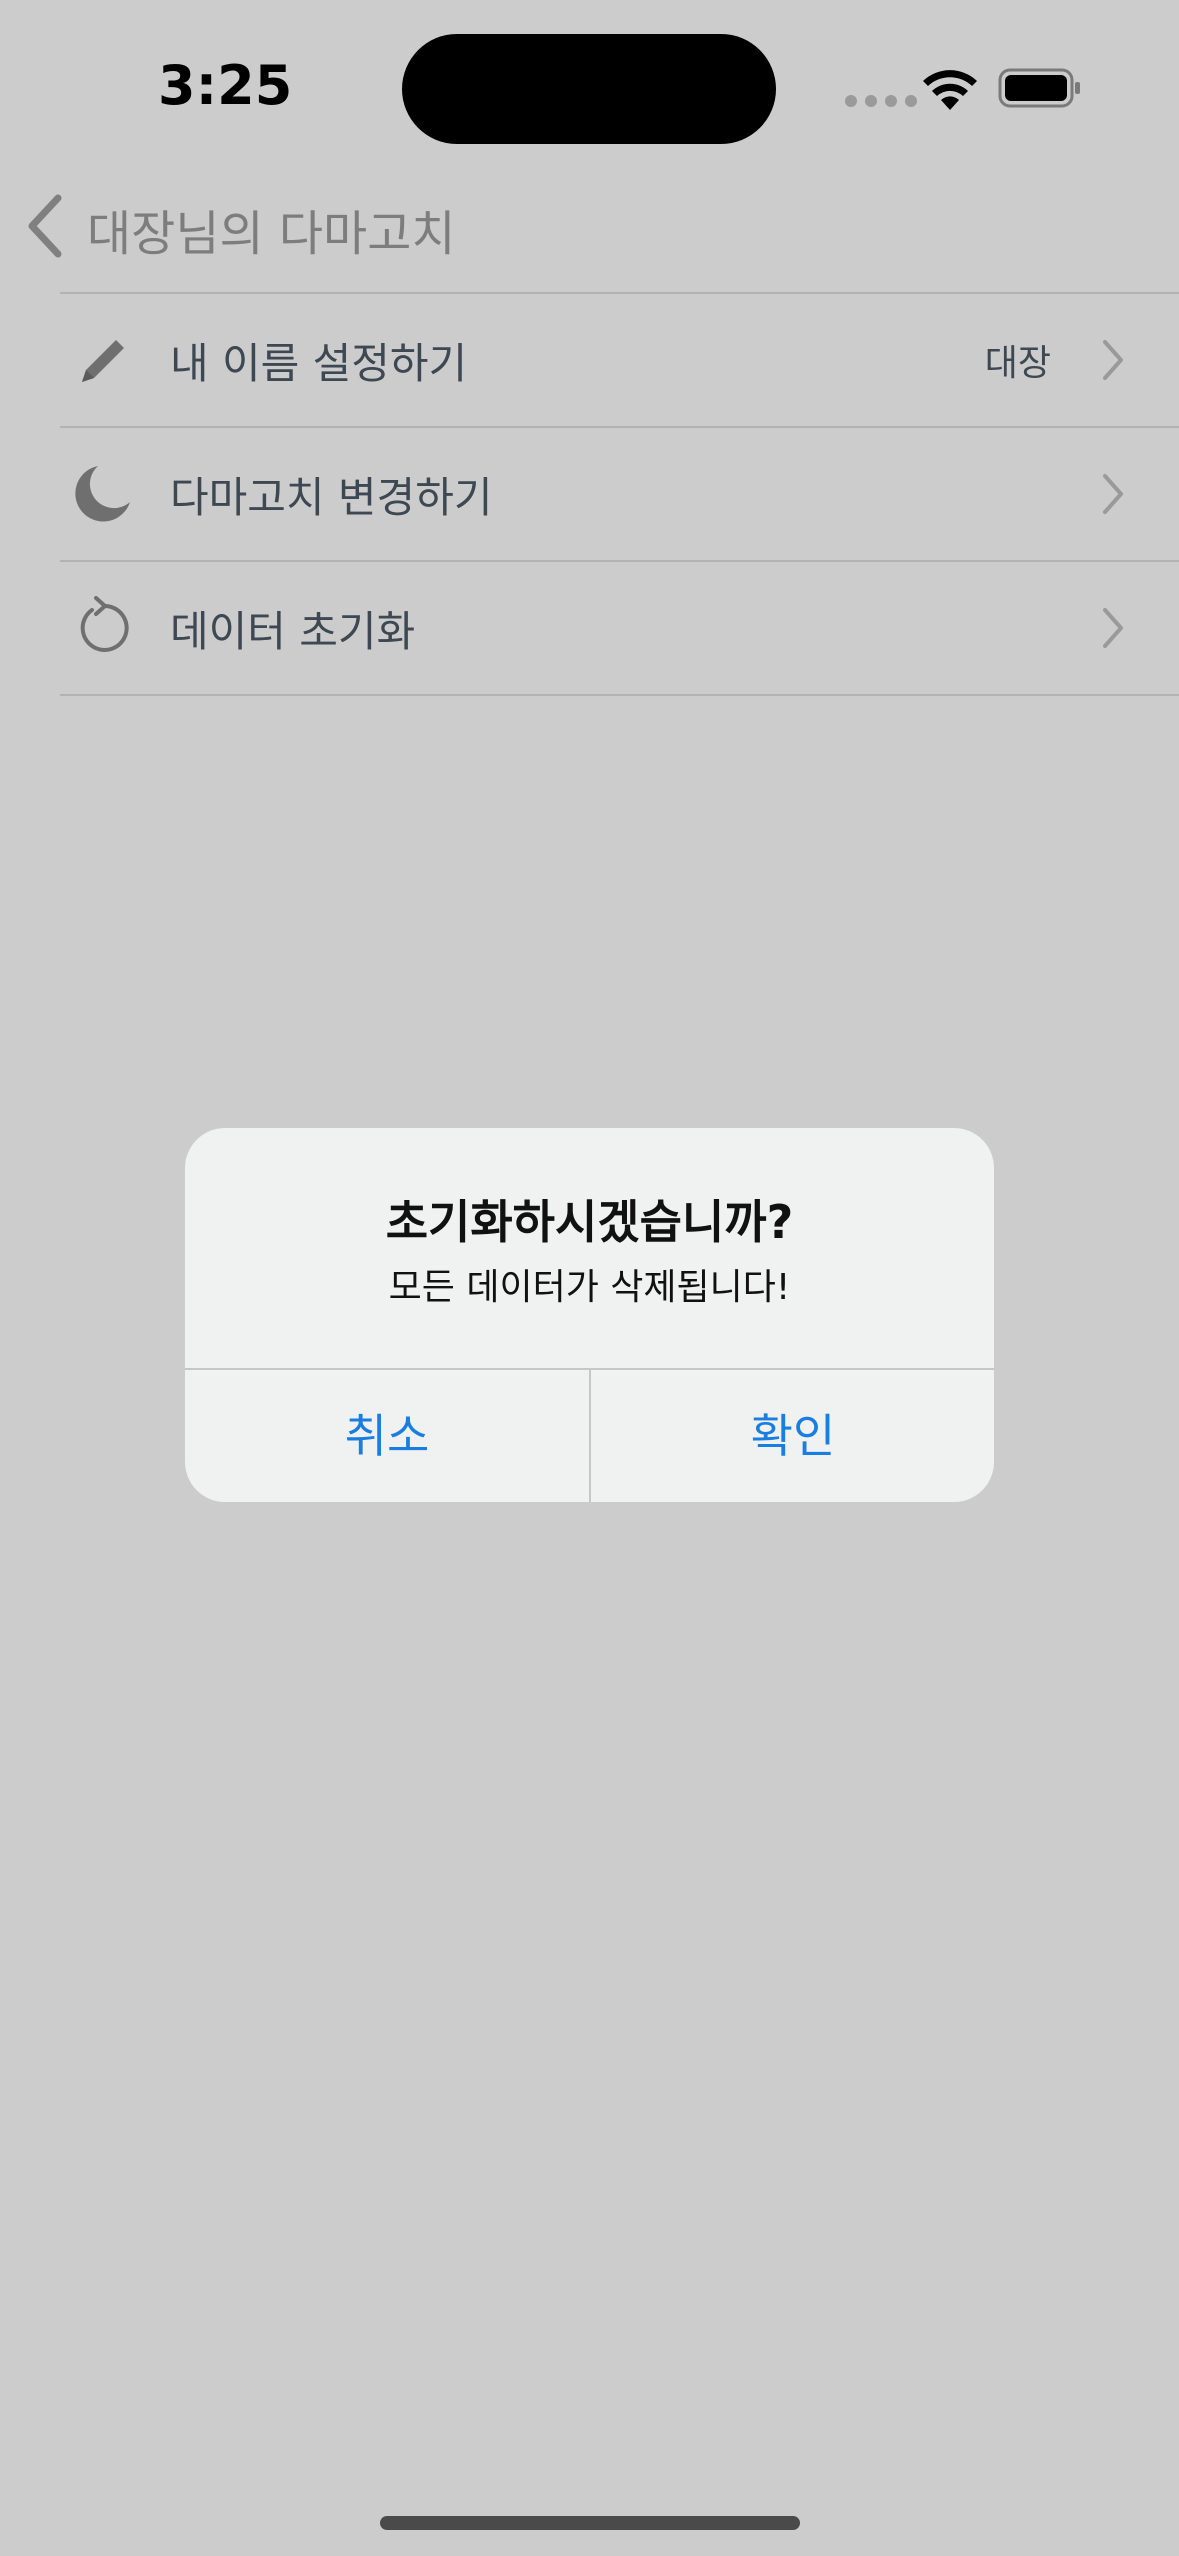  I want to click on nav-title: 대장님의 다마고치, so click(271, 229).